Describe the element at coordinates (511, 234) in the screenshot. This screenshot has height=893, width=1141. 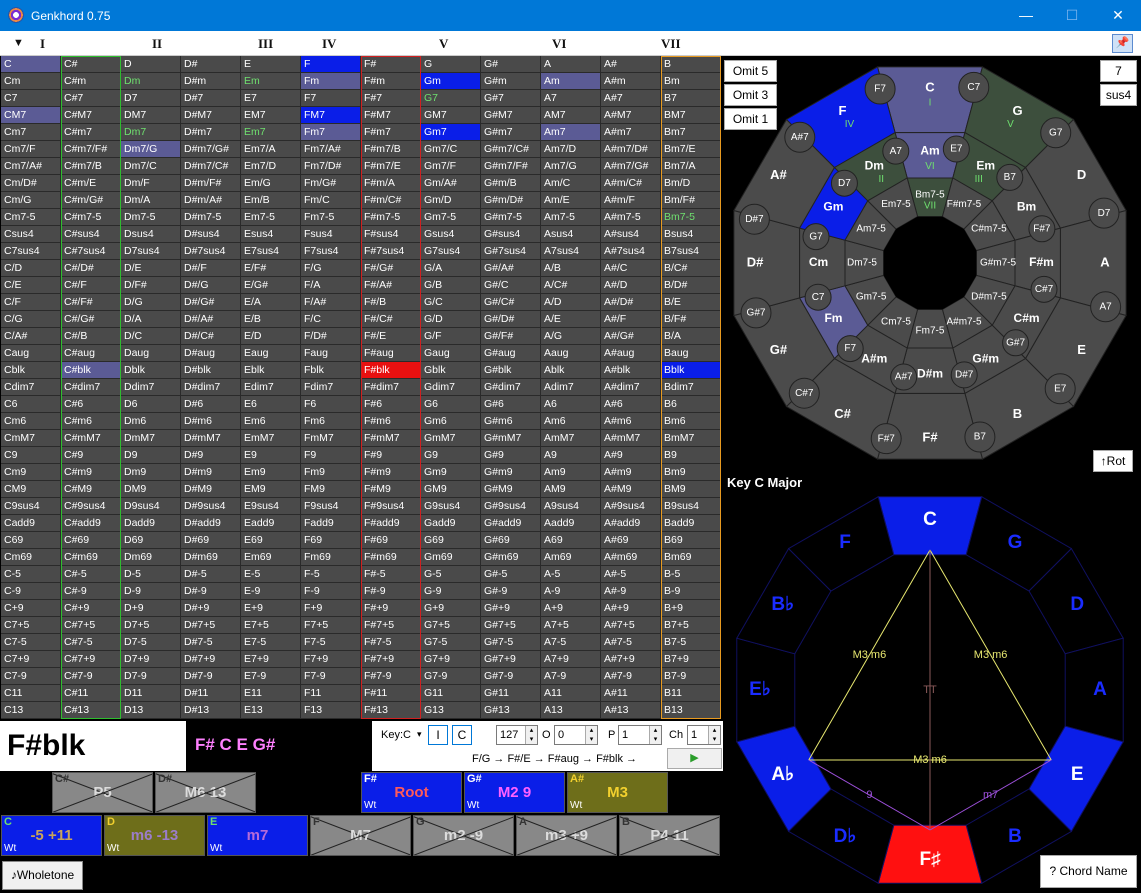
I see `chord-cell: G#sus4` at that location.